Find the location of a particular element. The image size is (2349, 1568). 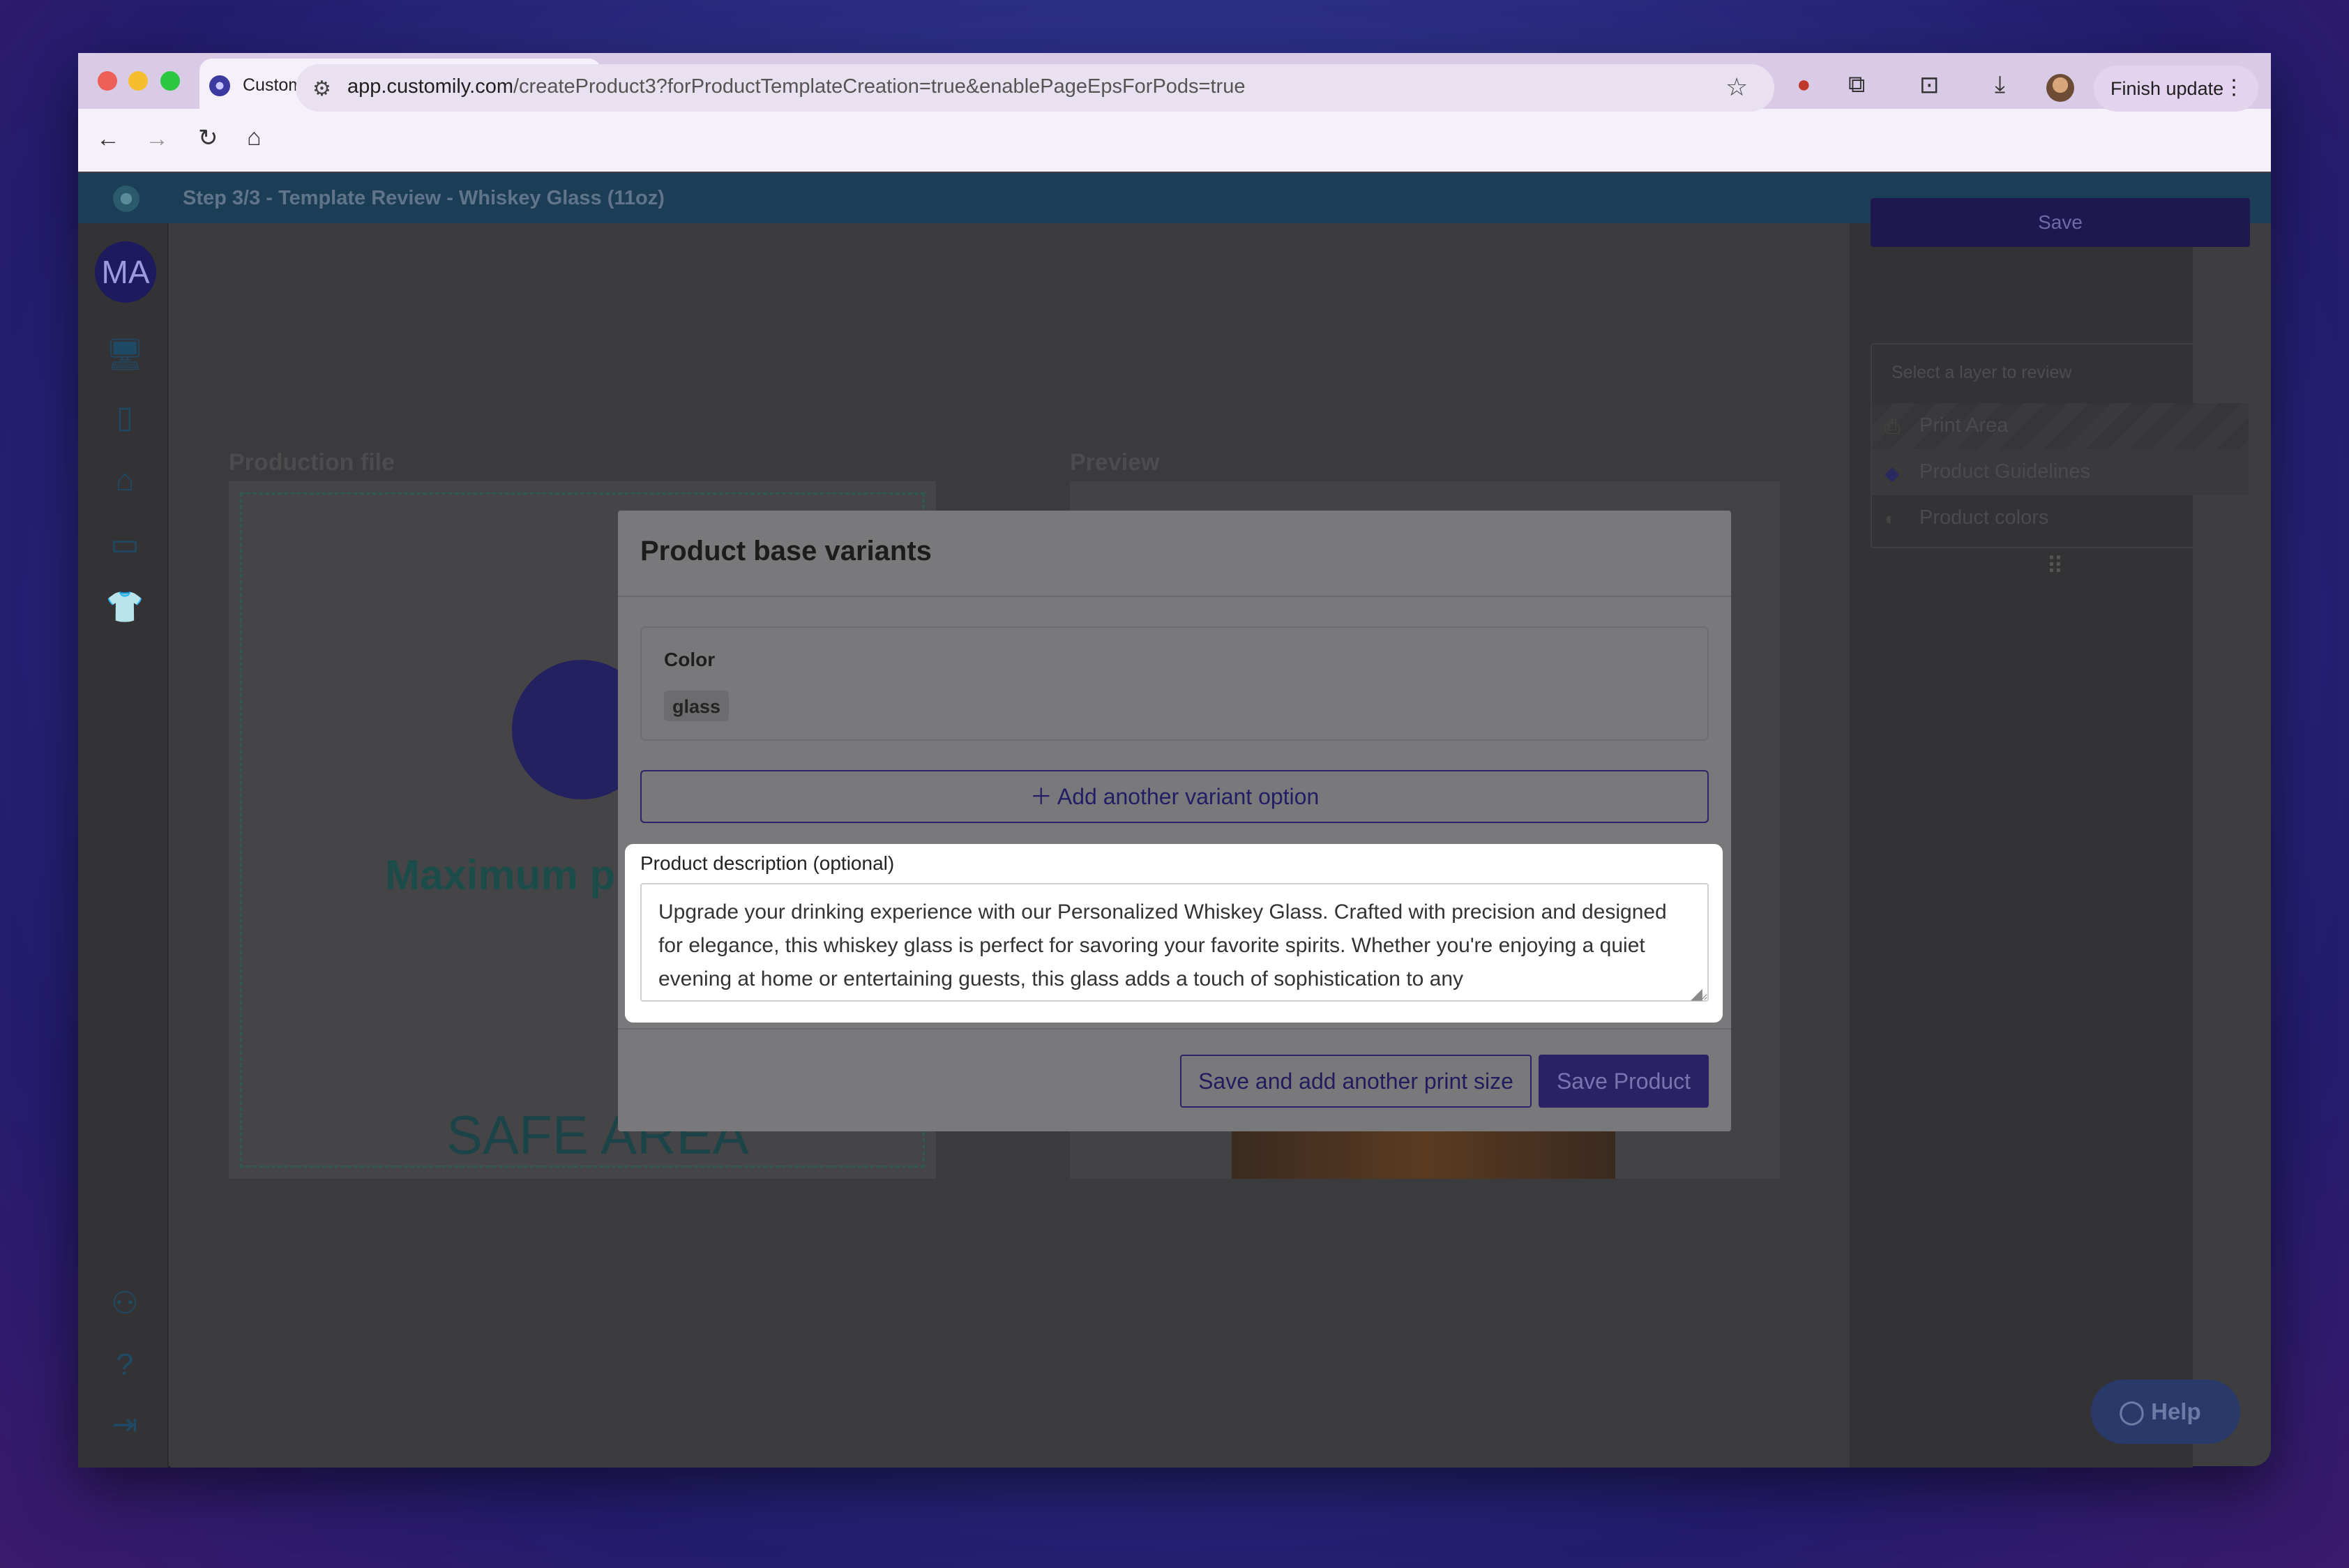

whiskey-glass-image is located at coordinates (1423, 1153).